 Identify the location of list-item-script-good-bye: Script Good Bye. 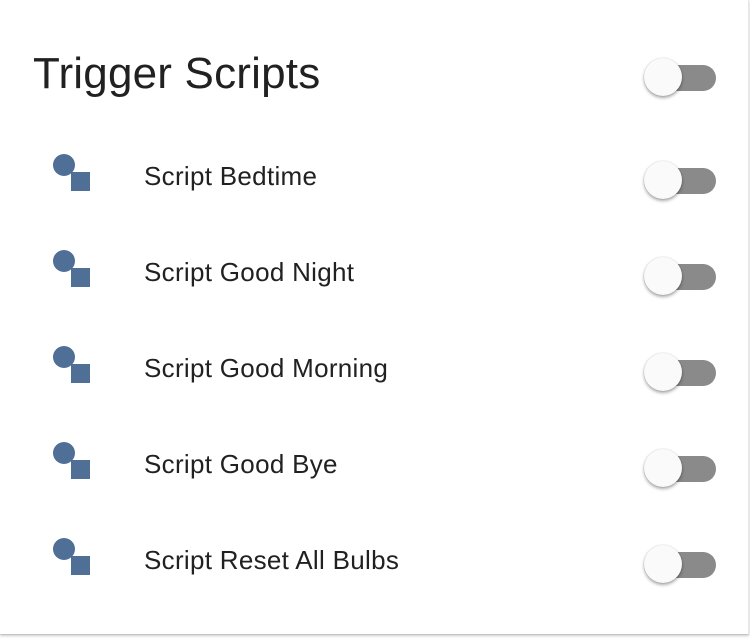
(374, 465).